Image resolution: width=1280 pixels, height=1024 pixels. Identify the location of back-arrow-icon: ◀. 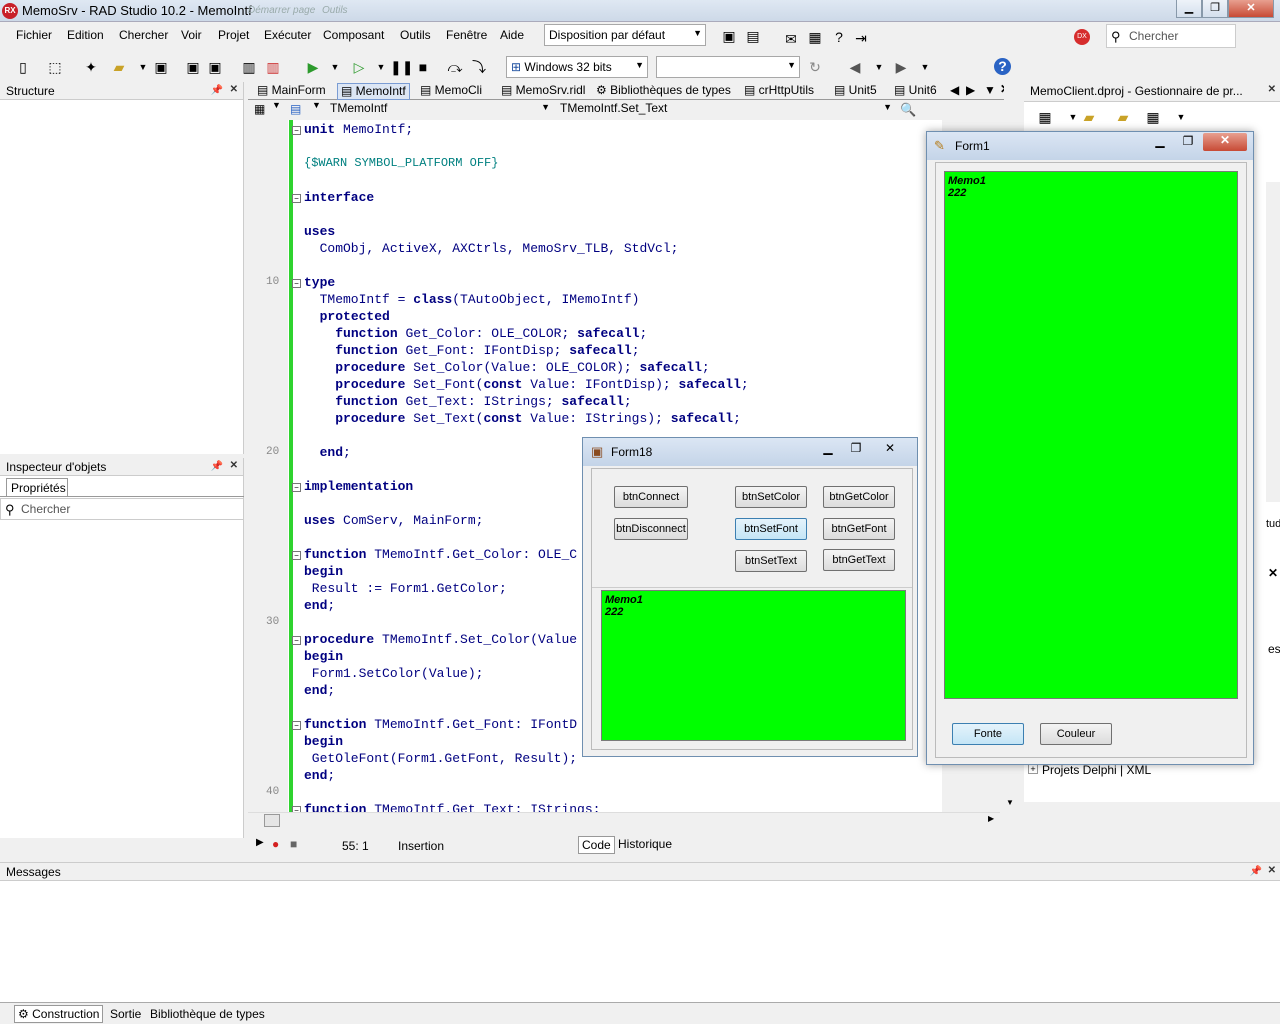
(855, 67).